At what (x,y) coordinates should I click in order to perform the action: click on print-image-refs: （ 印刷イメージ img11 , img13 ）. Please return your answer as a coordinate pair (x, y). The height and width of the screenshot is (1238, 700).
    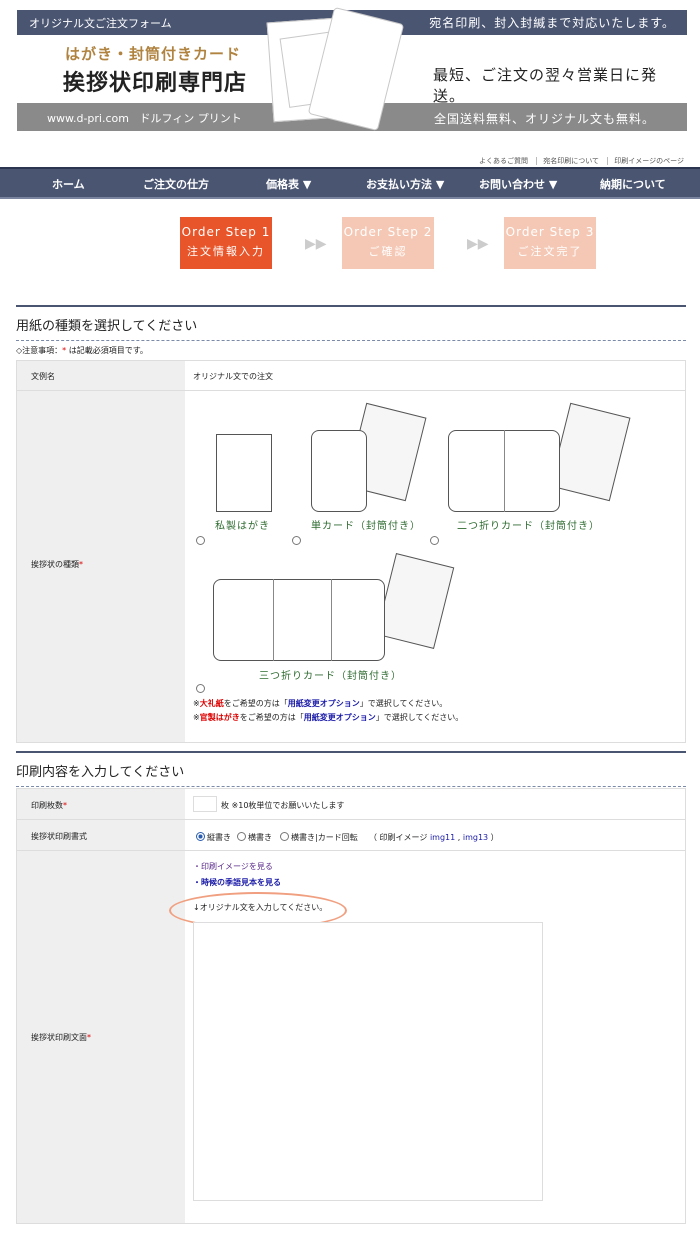
    Looking at the image, I should click on (434, 837).